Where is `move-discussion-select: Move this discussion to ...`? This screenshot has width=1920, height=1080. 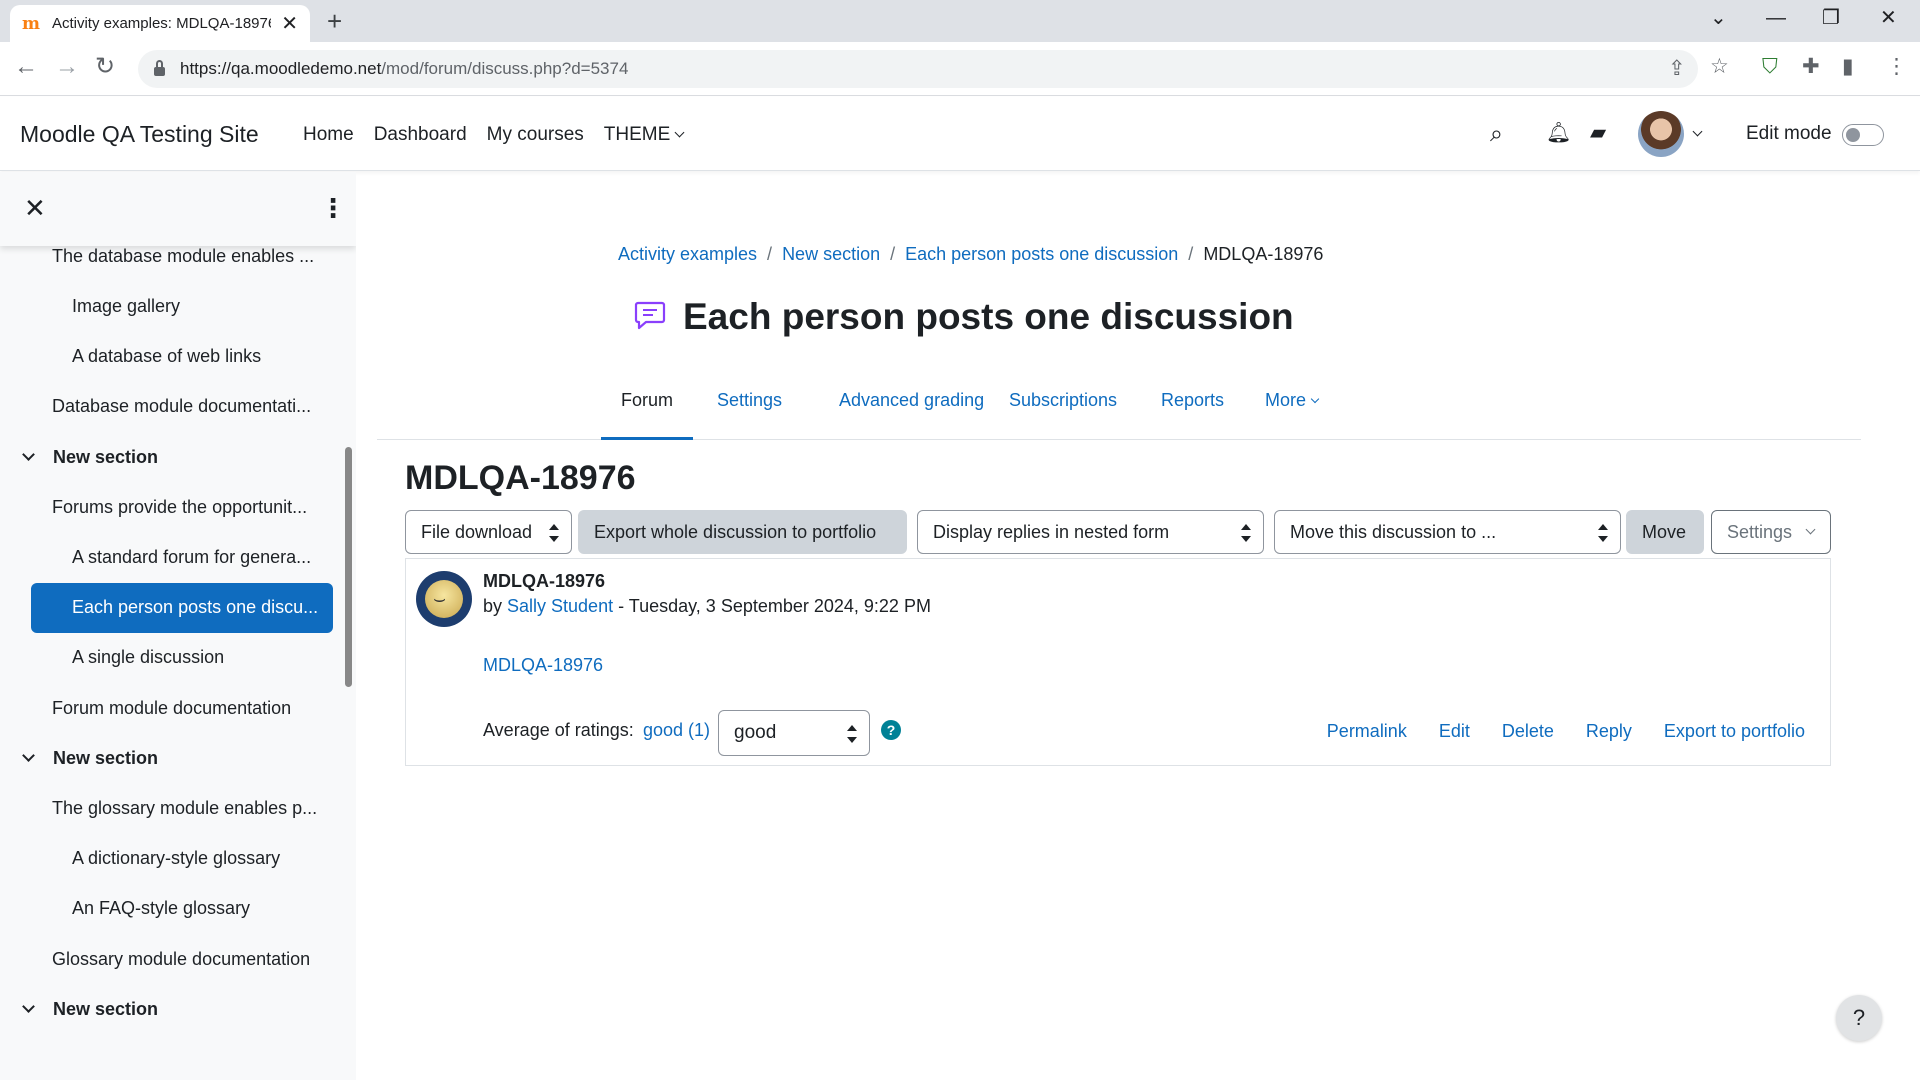 move-discussion-select: Move this discussion to ... is located at coordinates (1447, 532).